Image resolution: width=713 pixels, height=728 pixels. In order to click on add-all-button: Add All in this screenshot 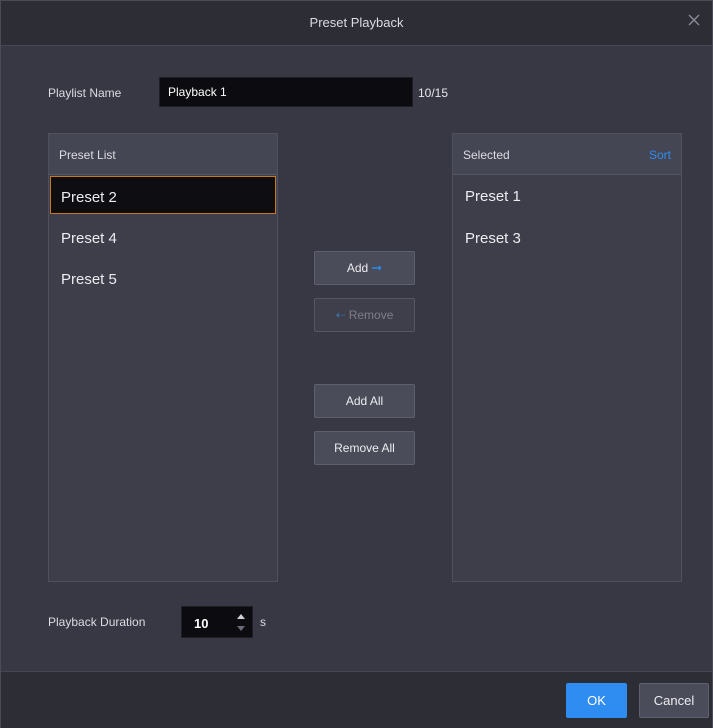, I will do `click(364, 401)`.